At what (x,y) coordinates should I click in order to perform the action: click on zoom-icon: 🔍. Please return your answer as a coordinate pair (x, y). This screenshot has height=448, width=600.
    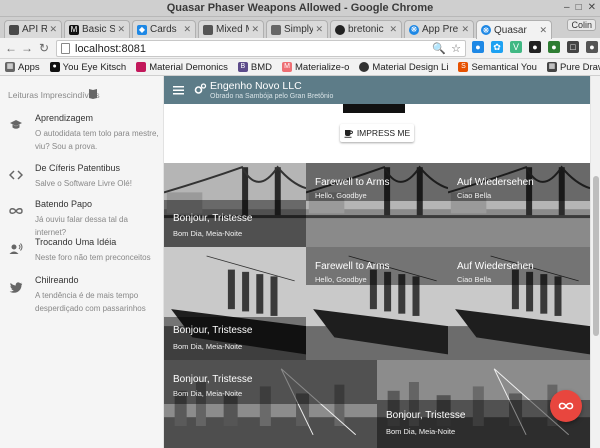
    Looking at the image, I should click on (439, 48).